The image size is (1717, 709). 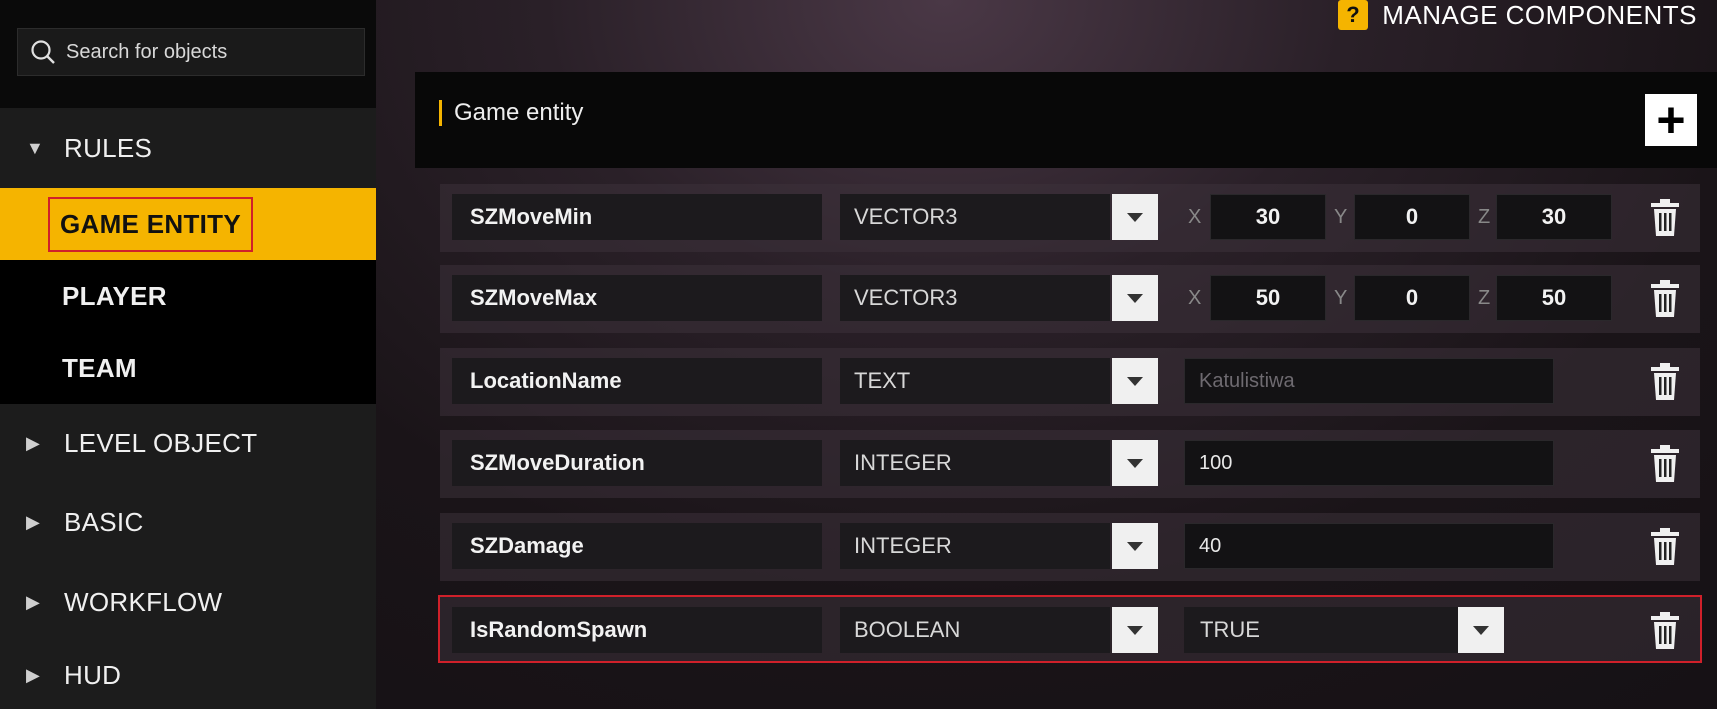 I want to click on add-component-button: +, so click(x=1671, y=120).